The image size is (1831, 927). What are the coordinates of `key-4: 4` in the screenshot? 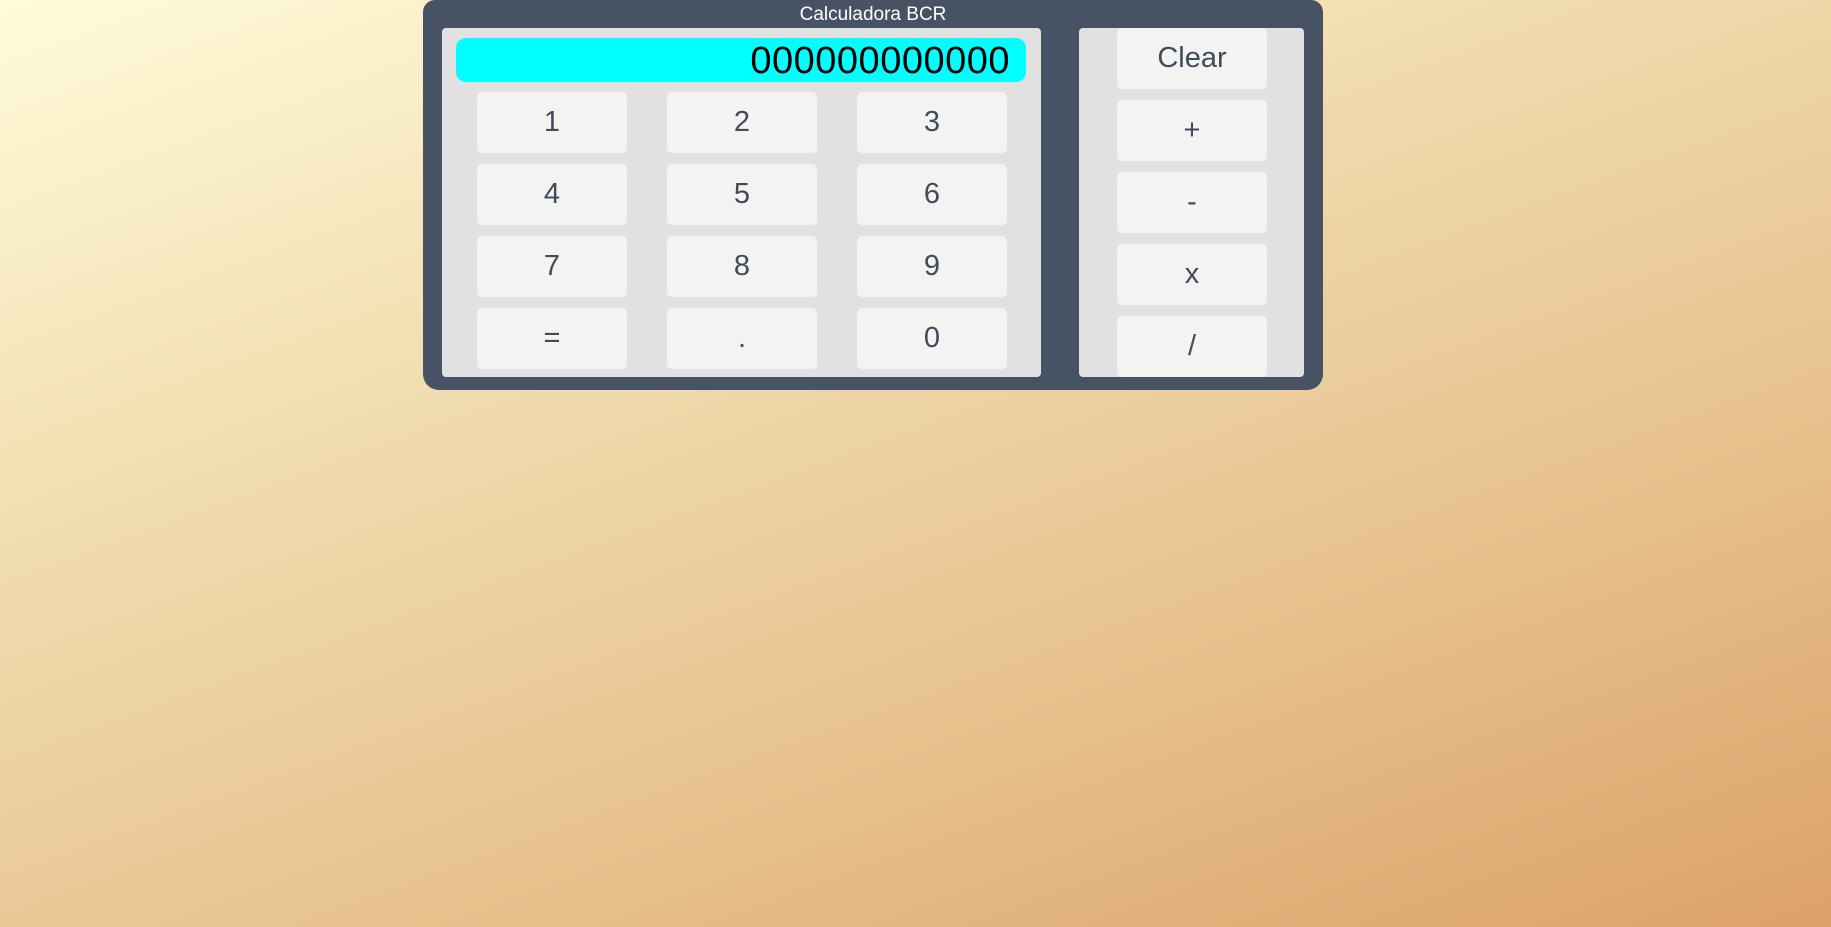 It's located at (552, 194).